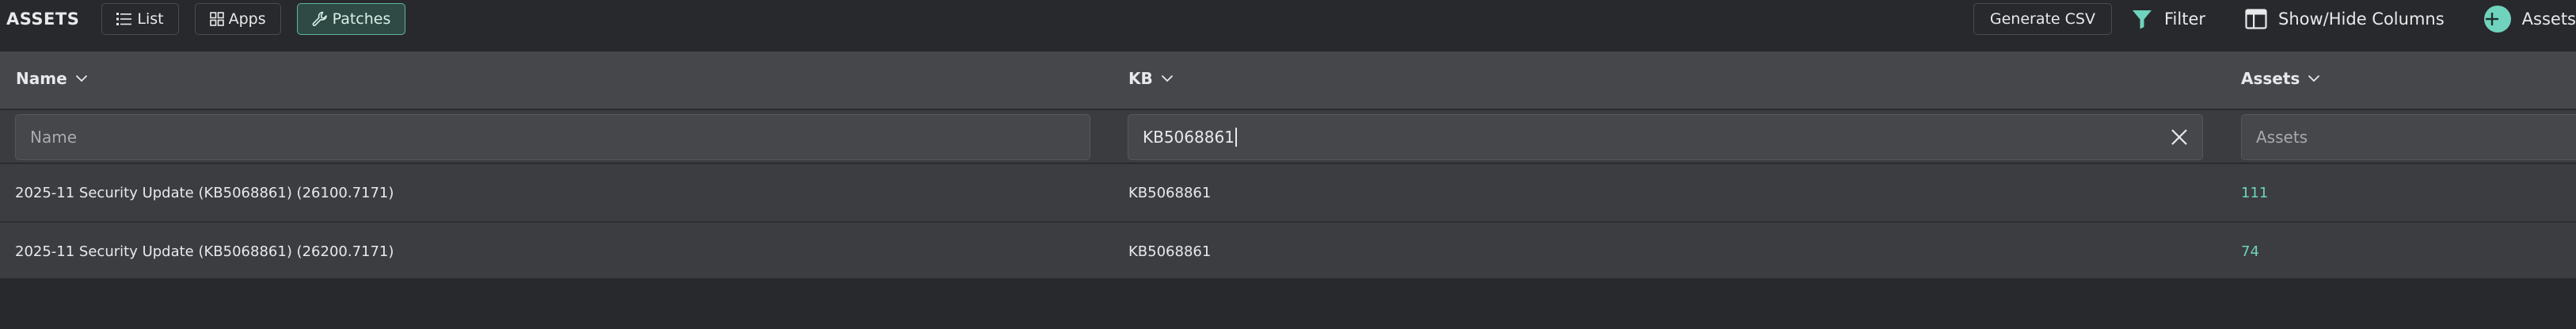 The width and height of the screenshot is (2576, 329). I want to click on kb-filter-input: KB5068861, so click(1665, 137).